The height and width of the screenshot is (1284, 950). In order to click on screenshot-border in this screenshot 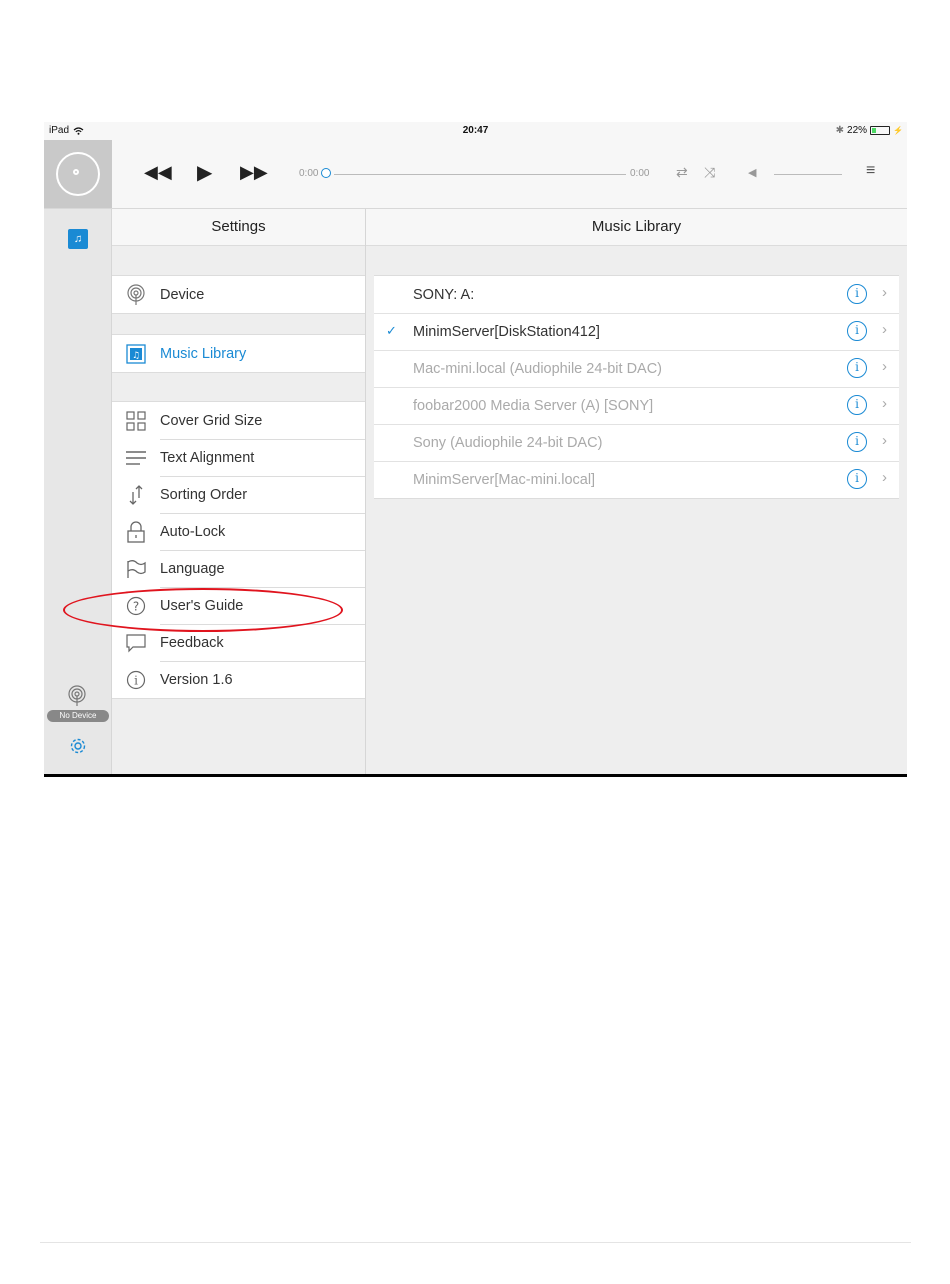, I will do `click(475, 775)`.